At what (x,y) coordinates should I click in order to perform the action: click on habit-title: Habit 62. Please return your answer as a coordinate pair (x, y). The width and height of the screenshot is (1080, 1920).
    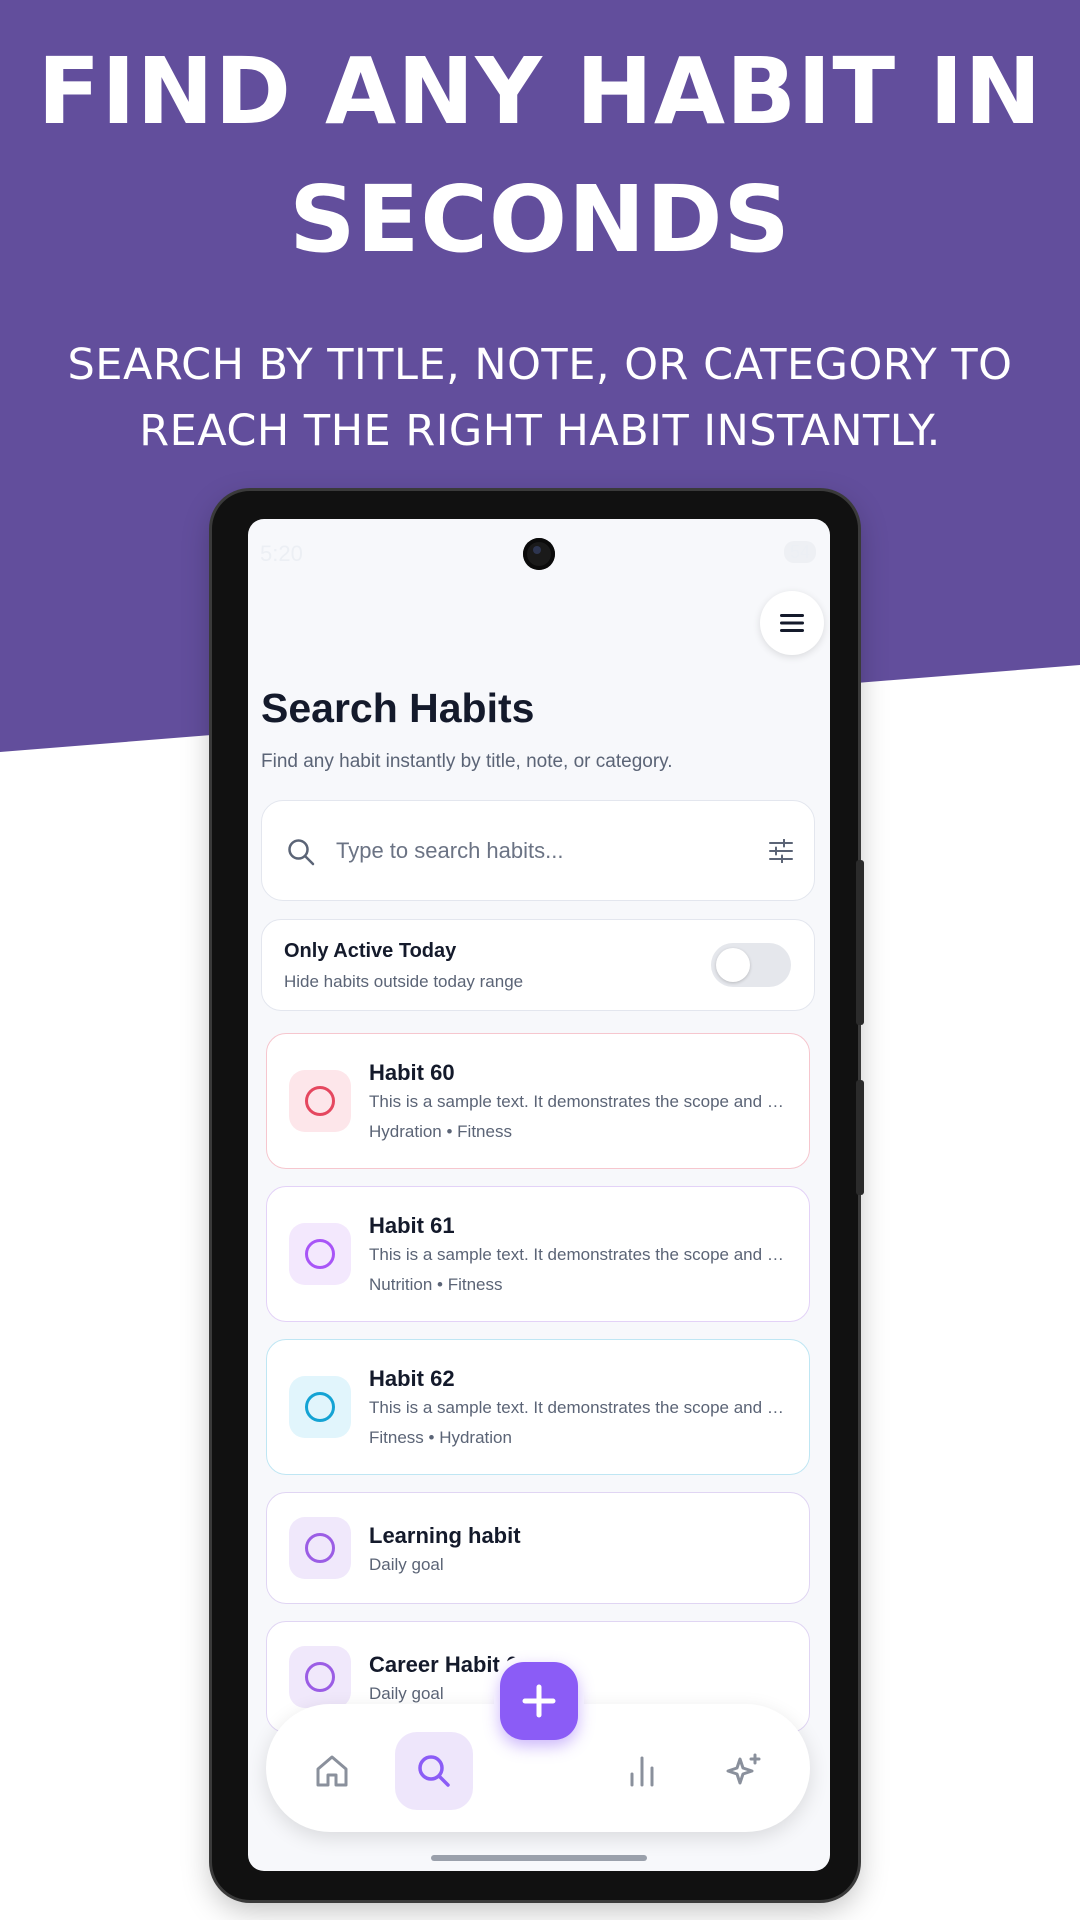
    Looking at the image, I should click on (412, 1378).